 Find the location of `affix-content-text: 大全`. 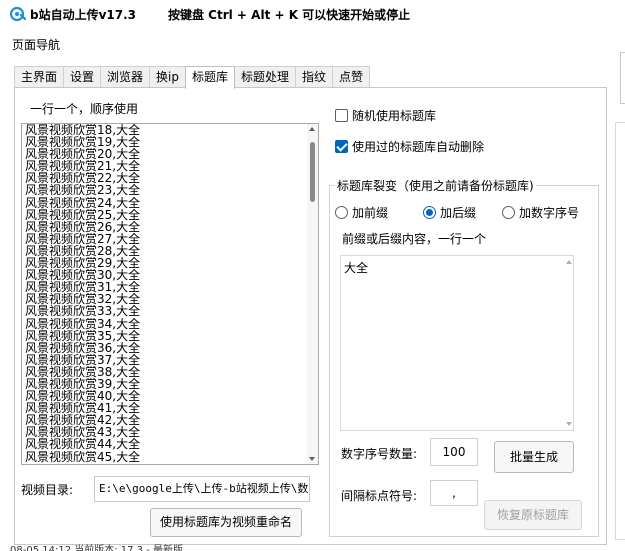

affix-content-text: 大全 is located at coordinates (356, 267).